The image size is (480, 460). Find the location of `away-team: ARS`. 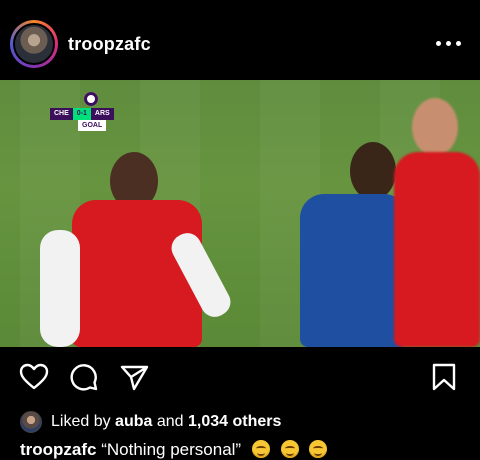

away-team: ARS is located at coordinates (102, 114).